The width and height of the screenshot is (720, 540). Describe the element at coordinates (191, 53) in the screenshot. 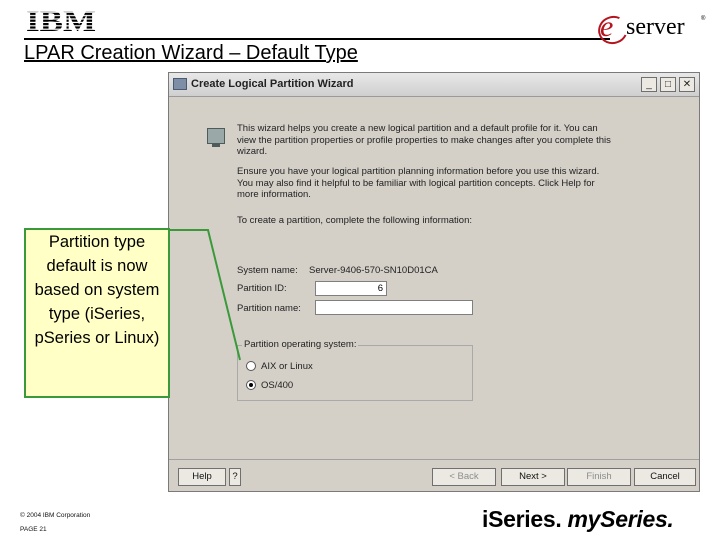

I see `slide-title: LPAR Creation Wizard – Default Type` at that location.